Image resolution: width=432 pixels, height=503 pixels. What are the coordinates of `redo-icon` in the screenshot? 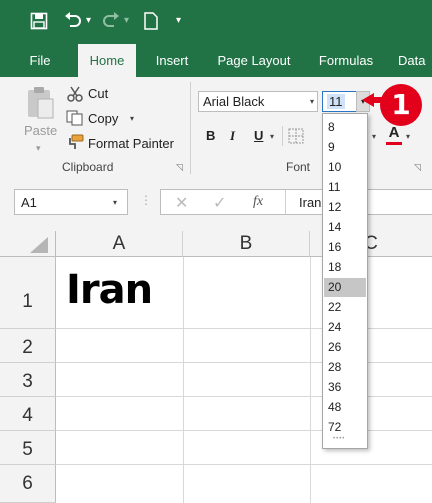 It's located at (111, 22).